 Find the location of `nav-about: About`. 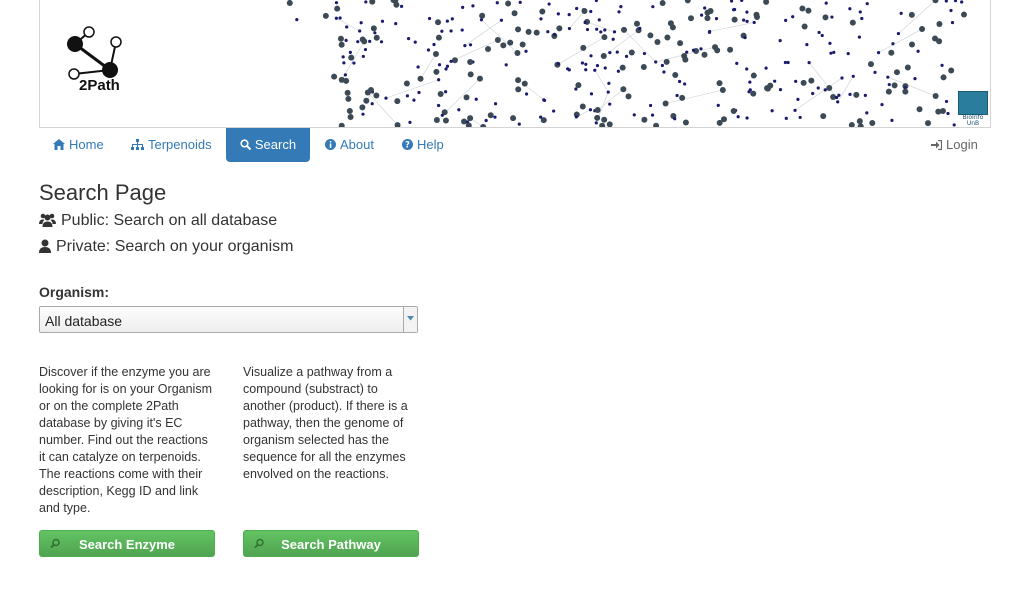

nav-about: About is located at coordinates (349, 145).